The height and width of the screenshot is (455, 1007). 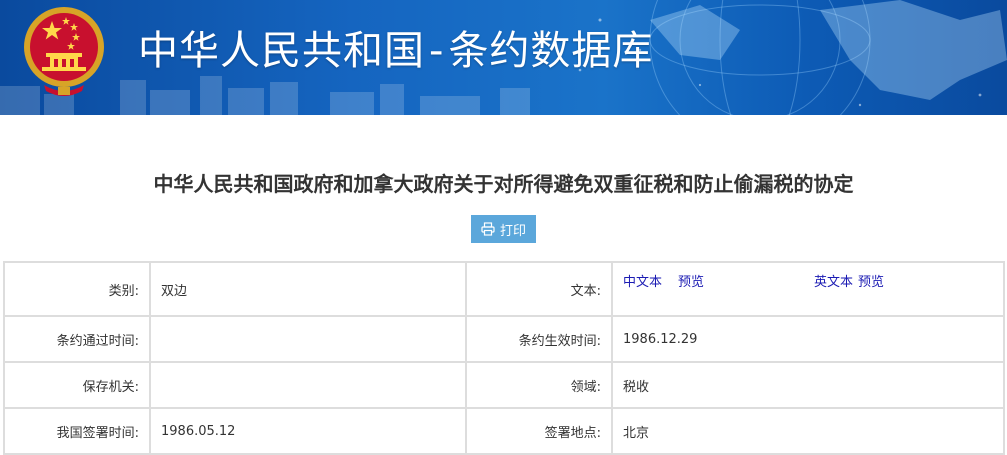 What do you see at coordinates (281, 51) in the screenshot?
I see `site-title-main: 中华人民共和国` at bounding box center [281, 51].